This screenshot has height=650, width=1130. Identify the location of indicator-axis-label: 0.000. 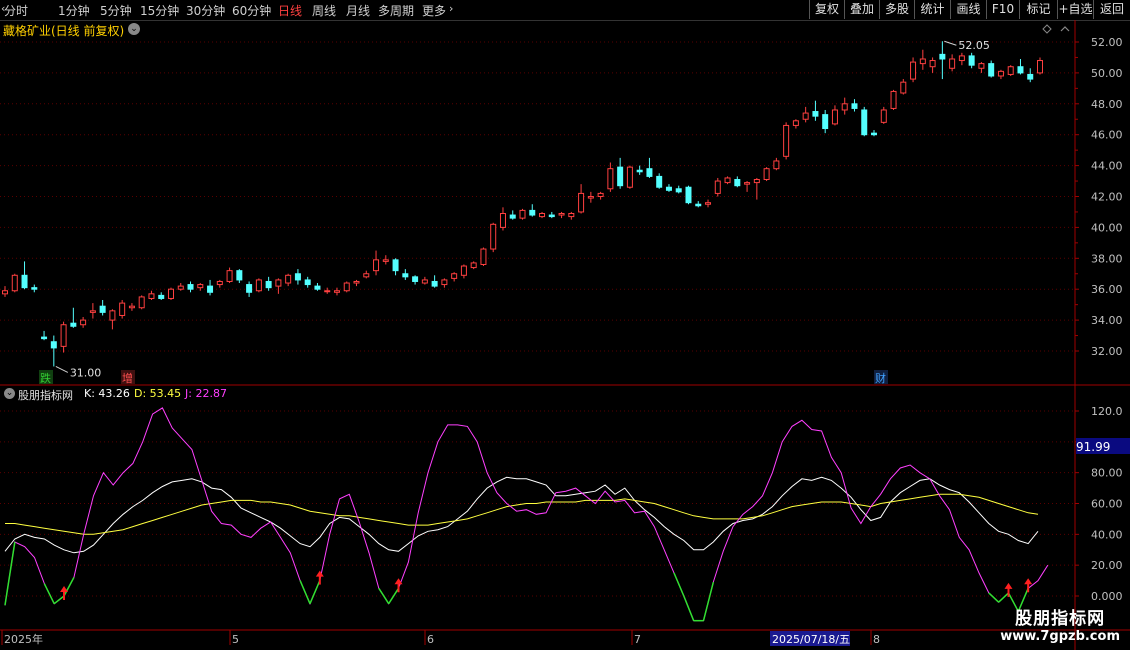
(1107, 596).